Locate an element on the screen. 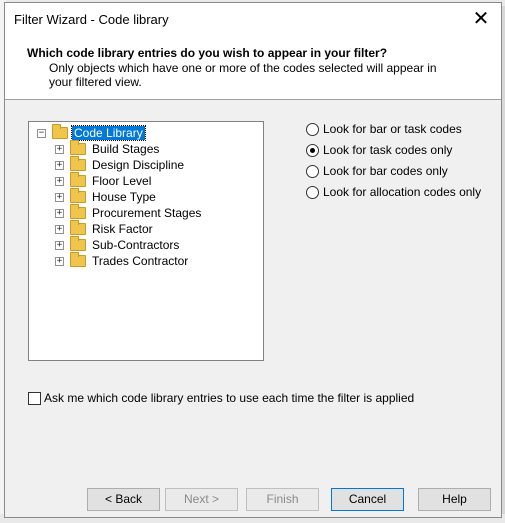  radio-task-codes-only: Look for task codes only is located at coordinates (379, 150).